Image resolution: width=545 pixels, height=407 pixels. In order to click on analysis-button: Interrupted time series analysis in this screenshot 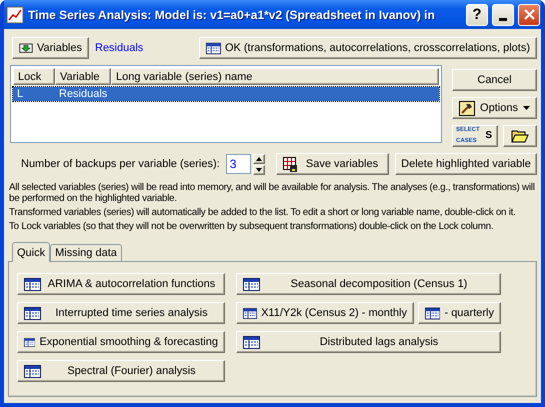, I will do `click(121, 313)`.